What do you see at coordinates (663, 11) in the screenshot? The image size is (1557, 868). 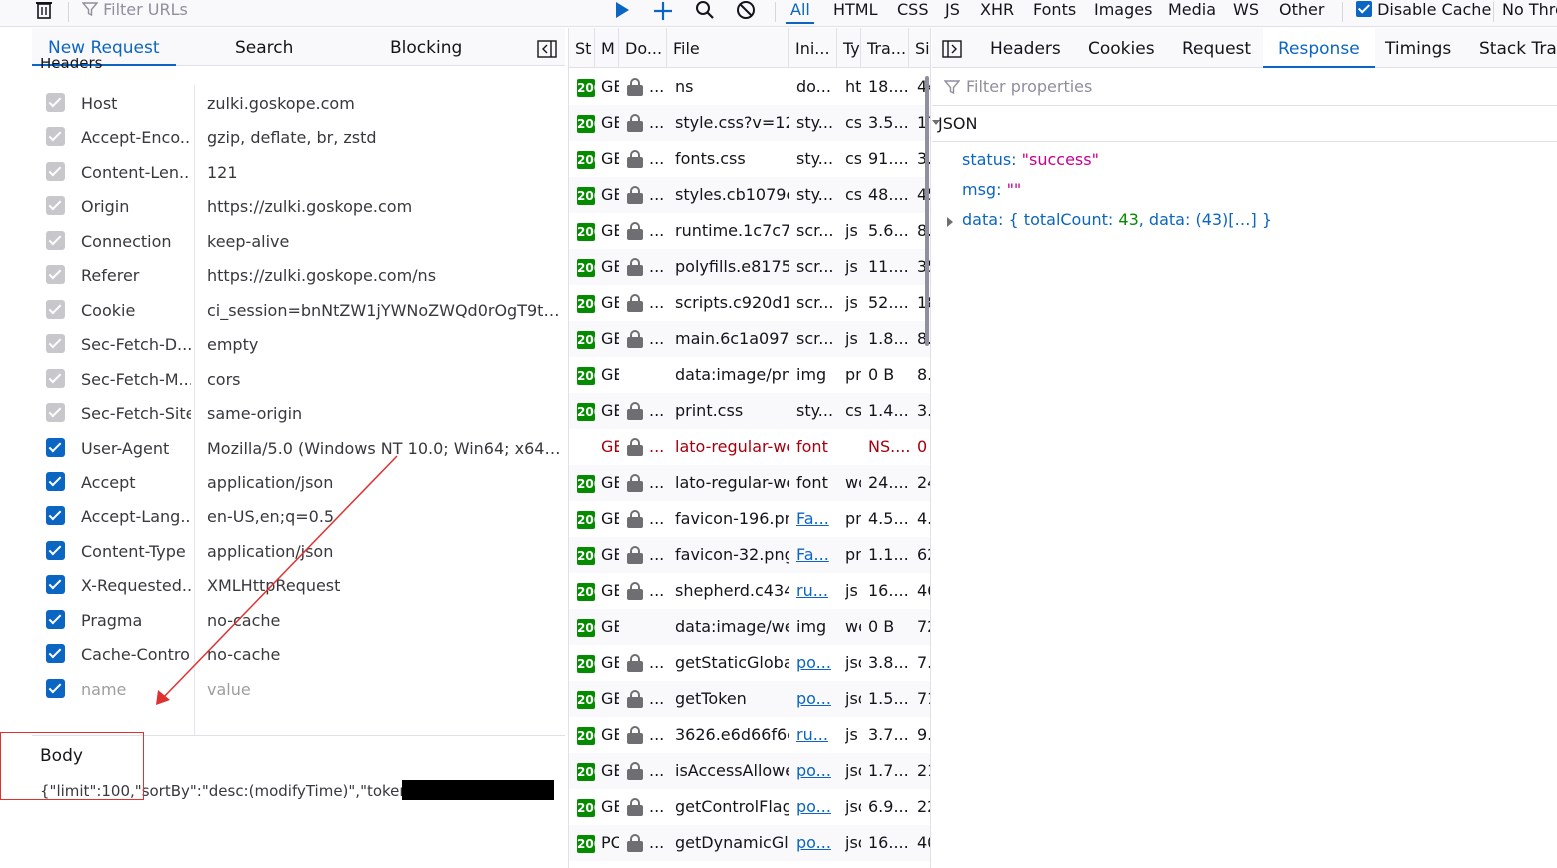 I see `new-request-plus-icon` at bounding box center [663, 11].